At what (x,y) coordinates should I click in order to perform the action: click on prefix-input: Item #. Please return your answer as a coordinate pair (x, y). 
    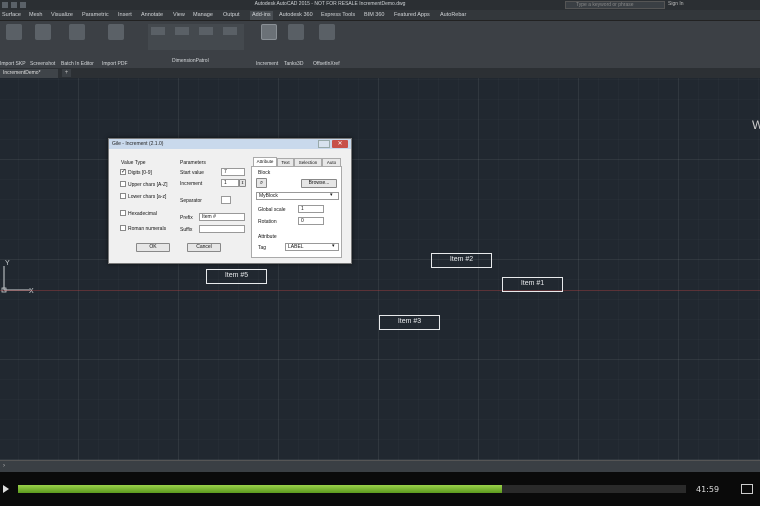
    Looking at the image, I should click on (222, 217).